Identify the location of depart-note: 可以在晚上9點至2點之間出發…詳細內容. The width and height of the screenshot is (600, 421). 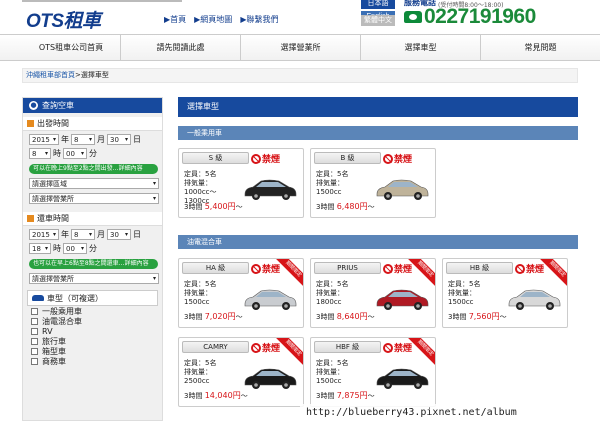
(93, 169).